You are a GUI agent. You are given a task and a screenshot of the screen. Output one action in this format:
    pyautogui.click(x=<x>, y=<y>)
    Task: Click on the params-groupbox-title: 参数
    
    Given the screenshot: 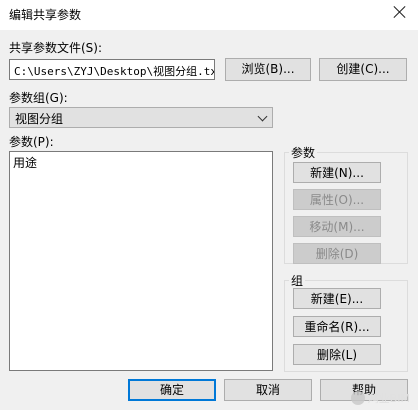 What is the action you would take?
    pyautogui.click(x=303, y=152)
    